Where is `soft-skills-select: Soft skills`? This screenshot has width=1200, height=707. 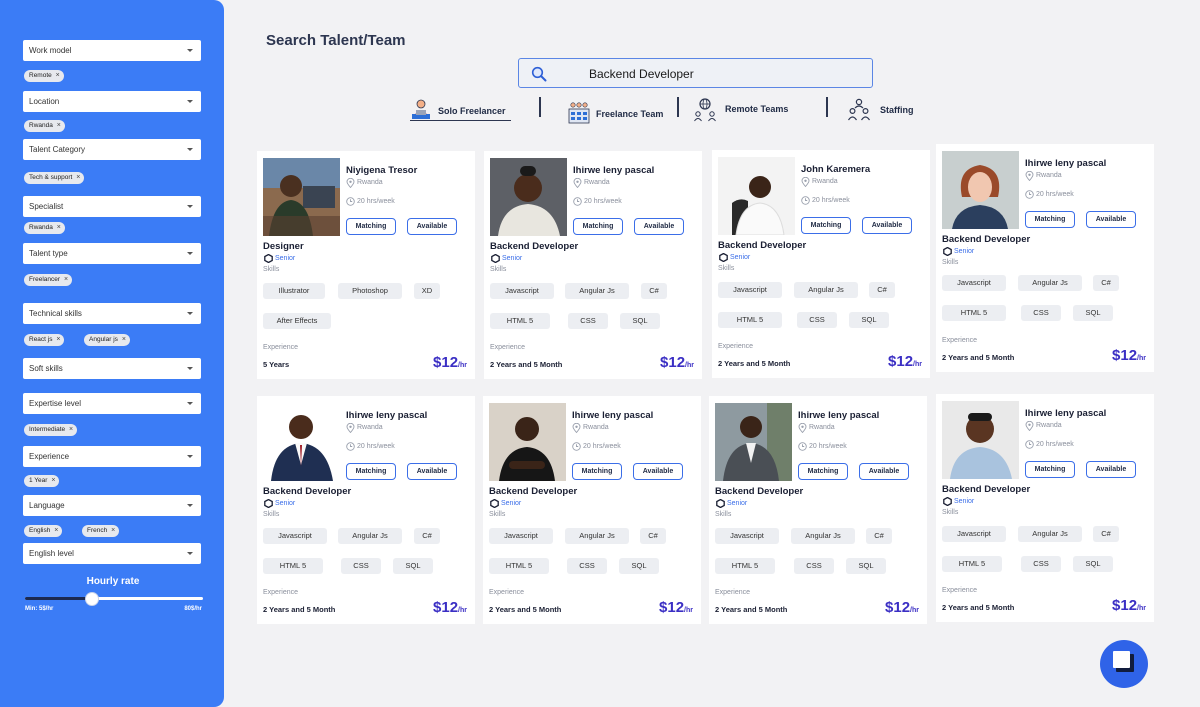 soft-skills-select: Soft skills is located at coordinates (112, 368).